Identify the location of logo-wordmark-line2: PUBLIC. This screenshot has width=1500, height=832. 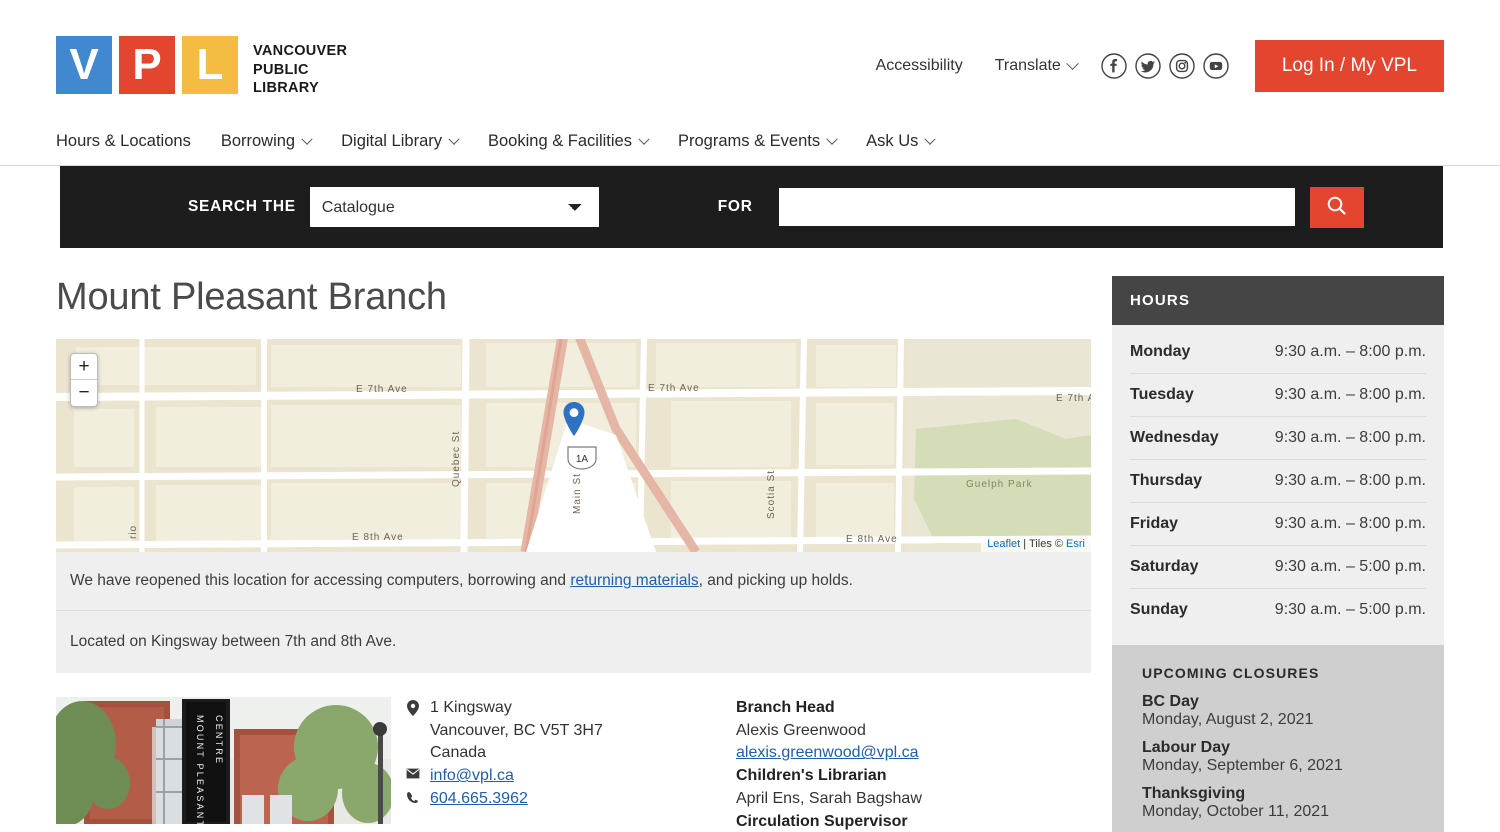
(281, 69).